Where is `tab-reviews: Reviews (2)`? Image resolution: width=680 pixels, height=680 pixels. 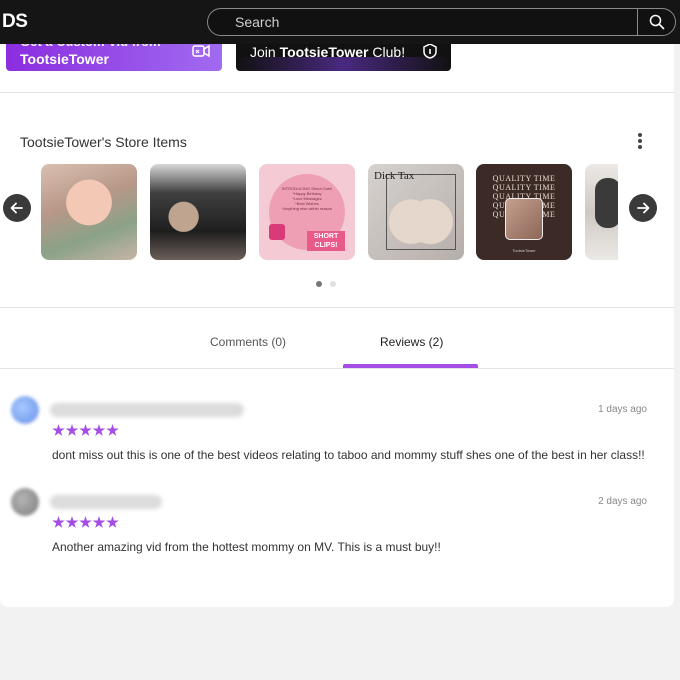 tab-reviews: Reviews (2) is located at coordinates (411, 342).